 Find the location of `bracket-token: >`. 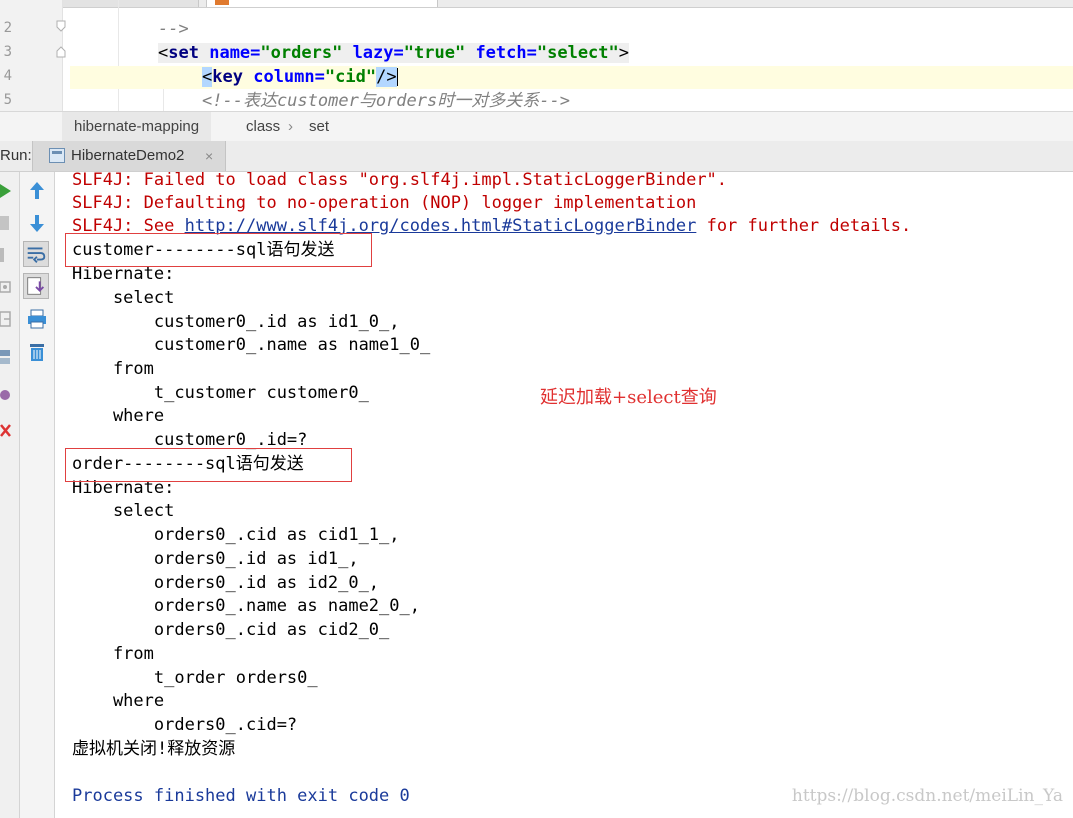

bracket-token: > is located at coordinates (624, 53).